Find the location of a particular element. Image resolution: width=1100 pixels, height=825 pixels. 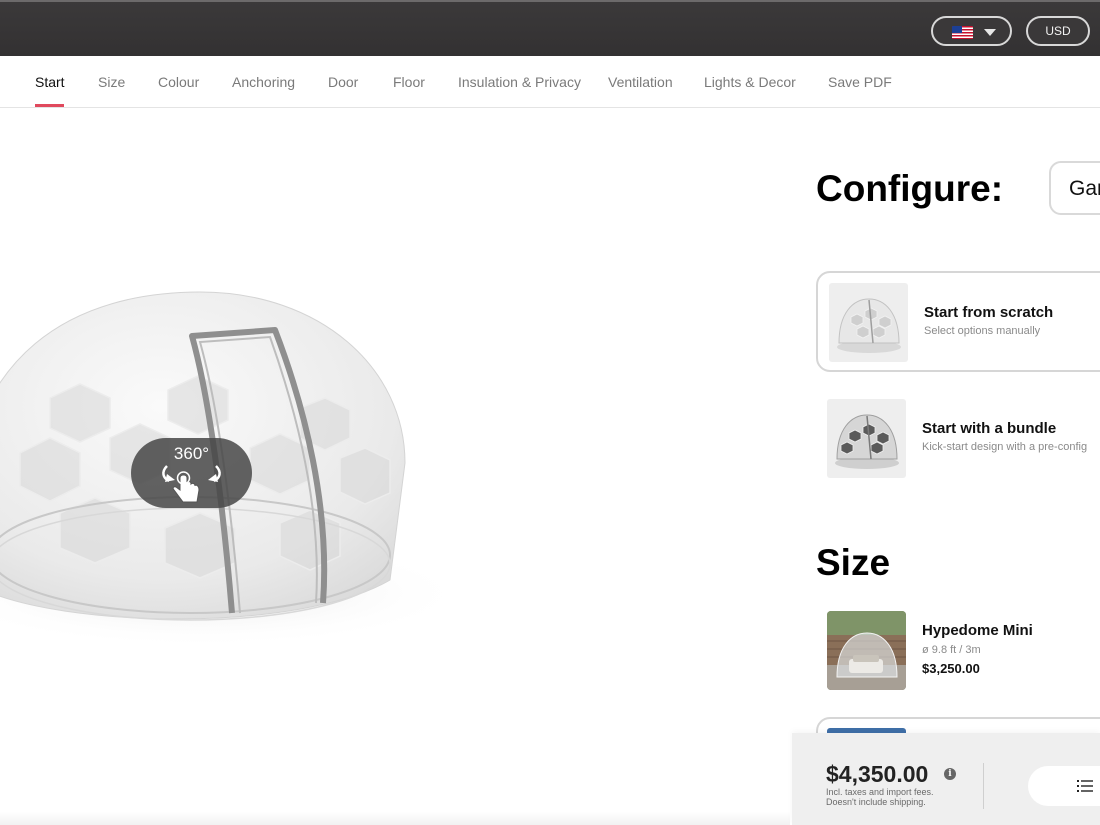

tab-anchoring: Anchoring is located at coordinates (263, 82).